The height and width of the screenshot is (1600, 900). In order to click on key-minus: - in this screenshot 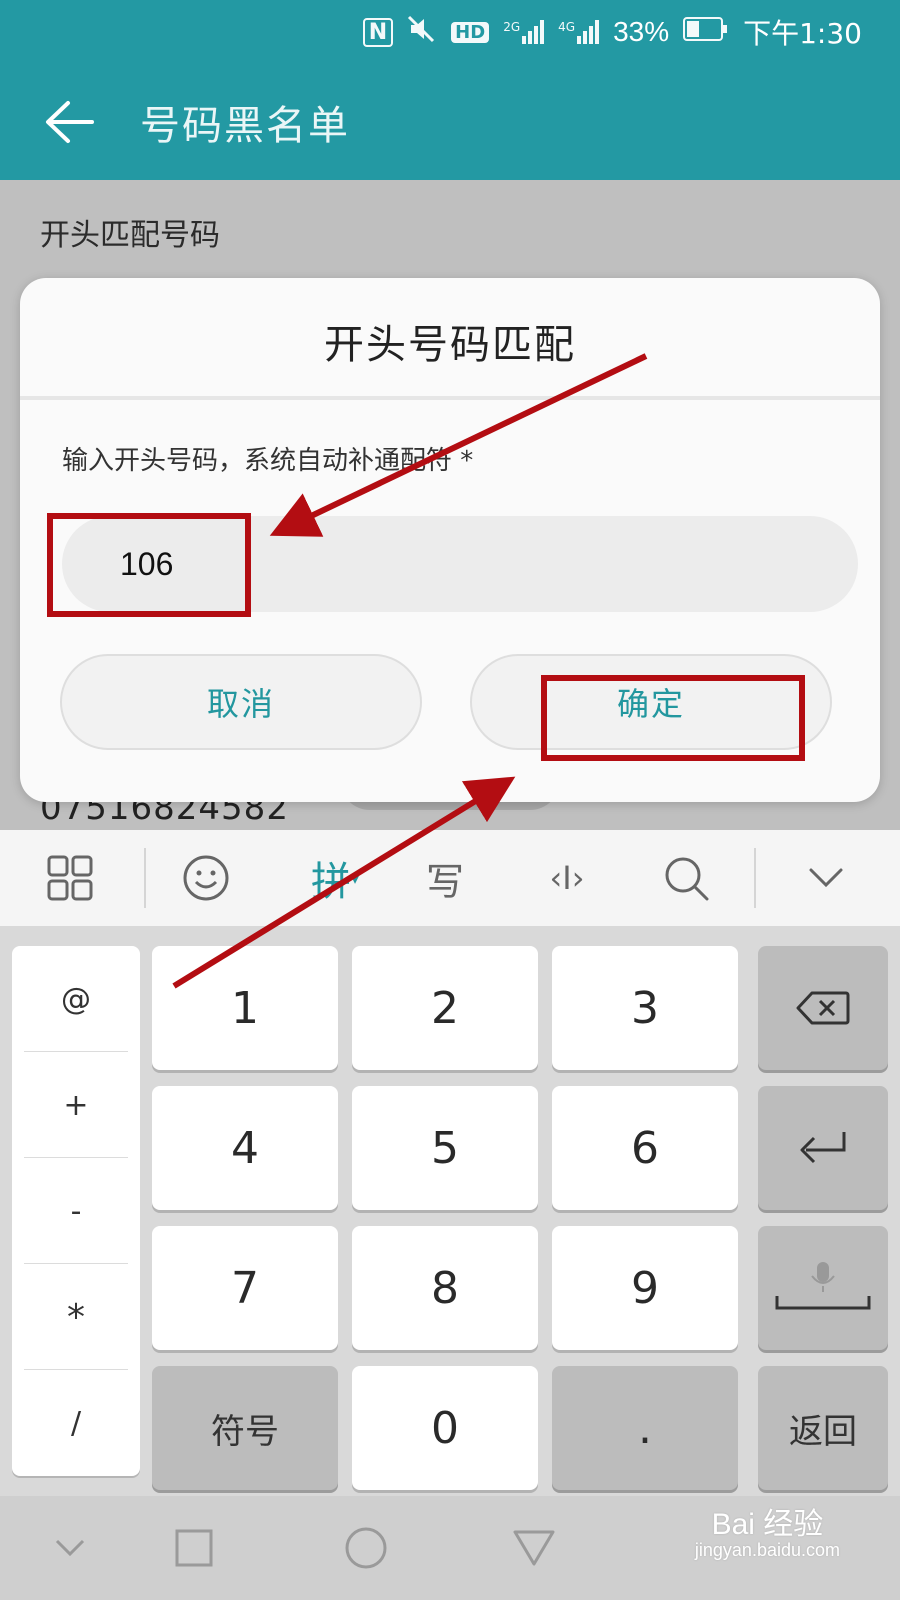, I will do `click(76, 1211)`.